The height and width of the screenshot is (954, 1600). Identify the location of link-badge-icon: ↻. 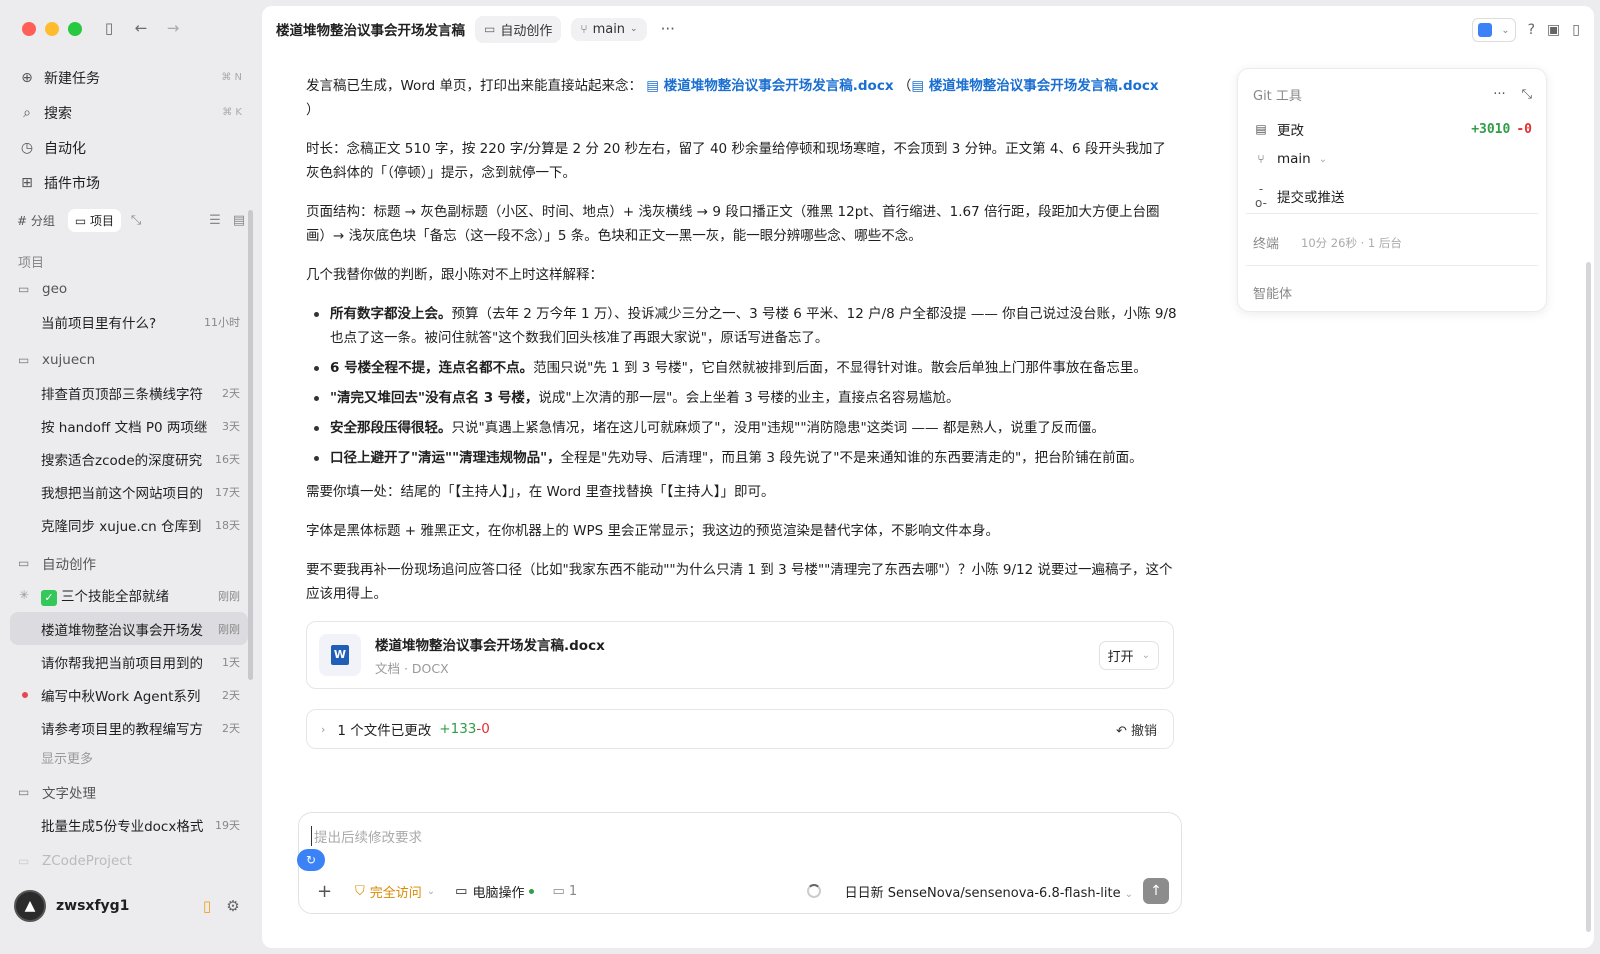
(311, 860).